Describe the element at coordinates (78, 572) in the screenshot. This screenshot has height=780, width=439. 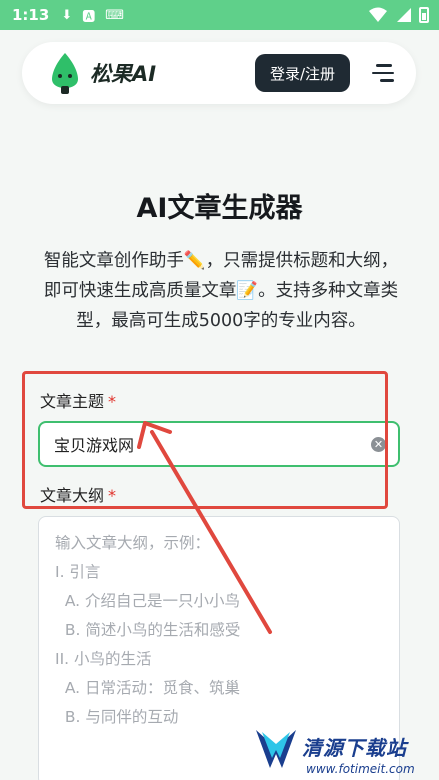
I see `outline-placeholder-line: I. 引言` at that location.